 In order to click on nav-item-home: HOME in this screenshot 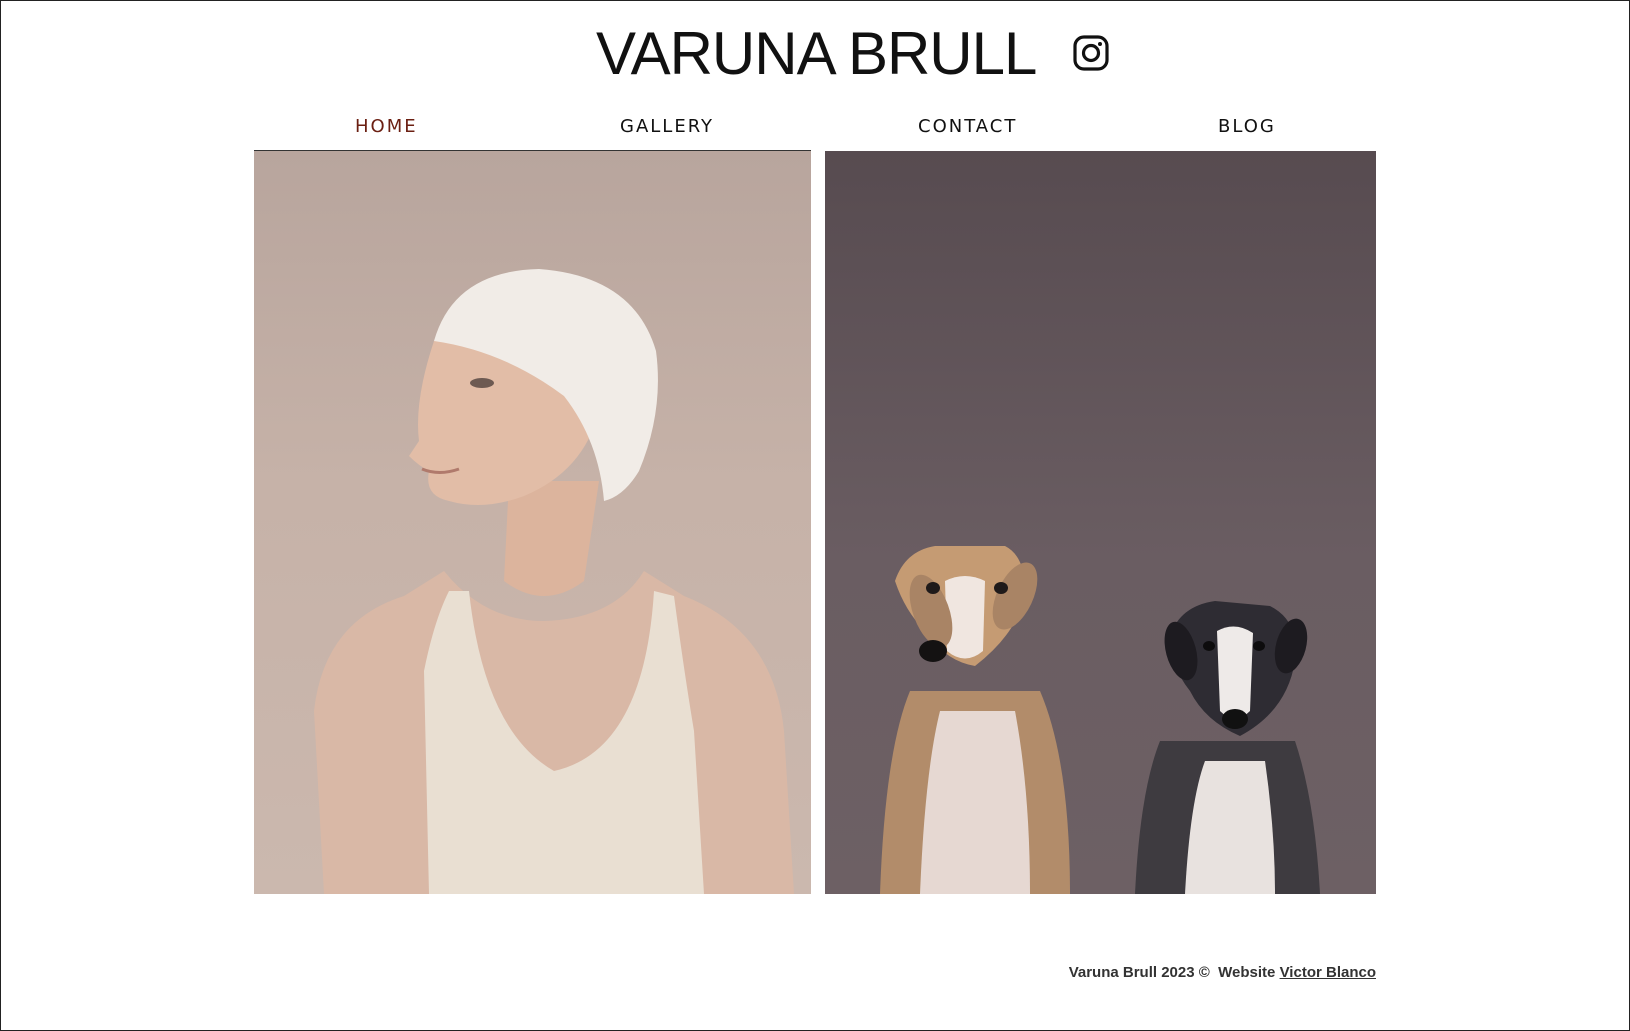, I will do `click(386, 126)`.